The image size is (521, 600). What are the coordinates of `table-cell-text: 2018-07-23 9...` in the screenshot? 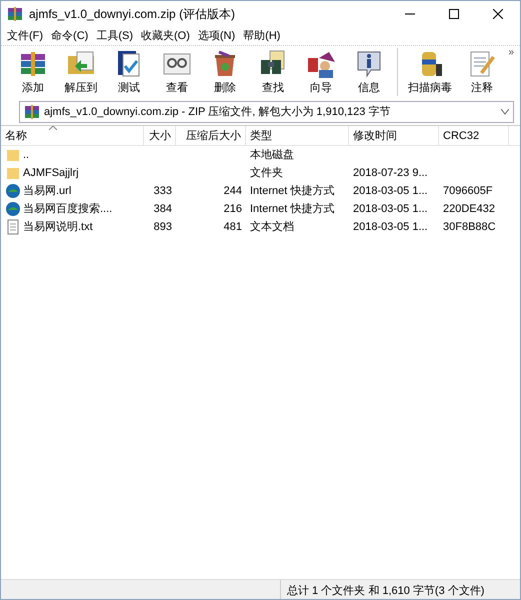 It's located at (390, 173).